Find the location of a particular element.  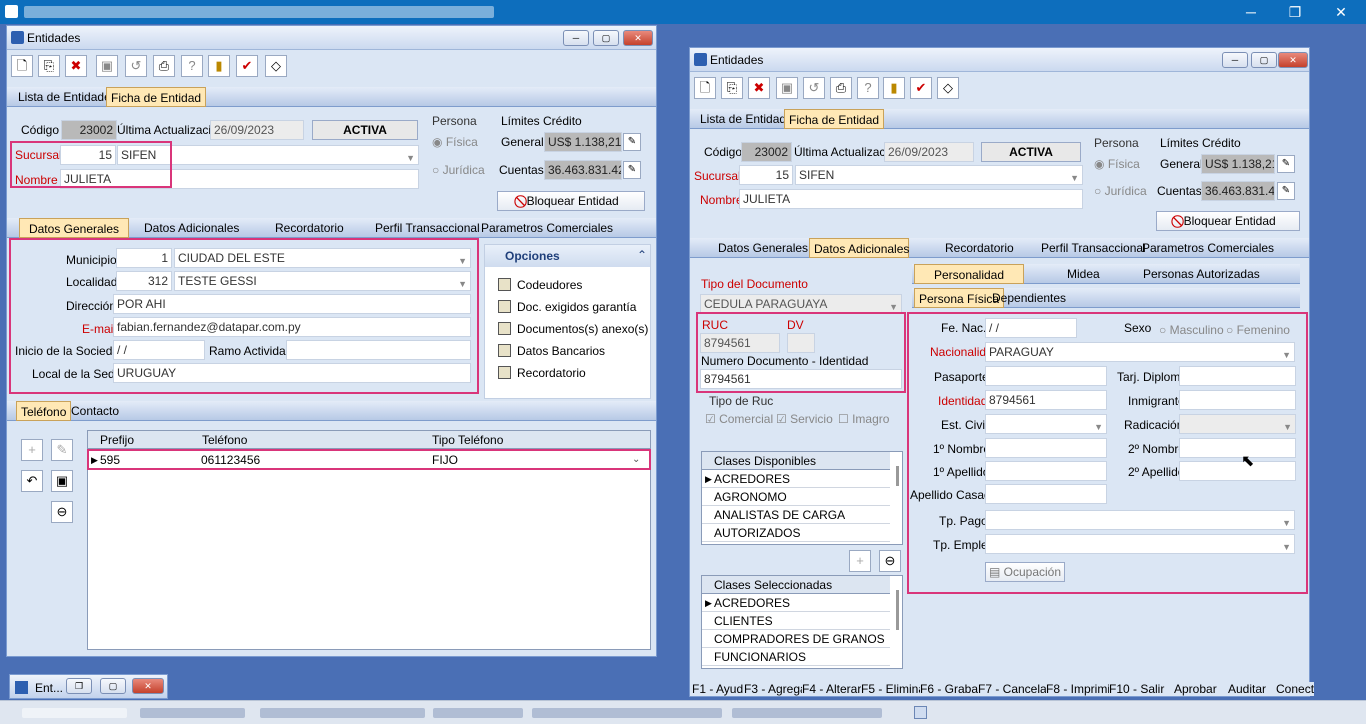

tipo-doc-select: CEDULA PARAGUAYA ▼ is located at coordinates (801, 304).